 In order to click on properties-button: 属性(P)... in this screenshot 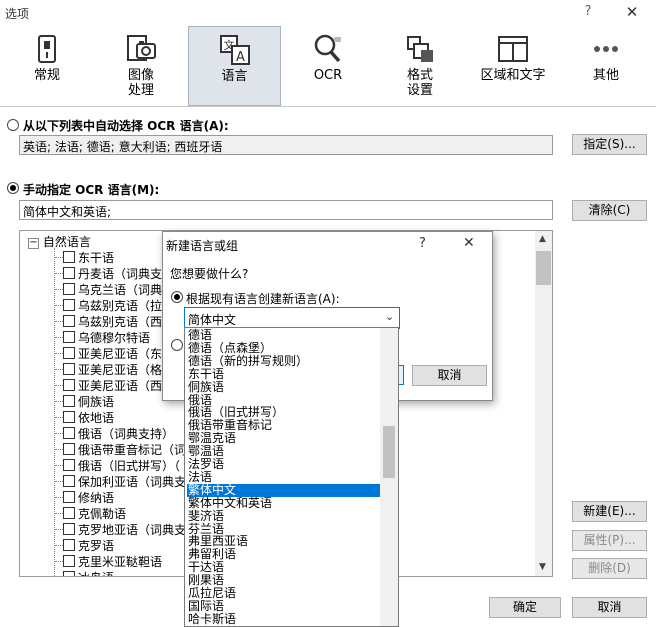, I will do `click(609, 540)`.